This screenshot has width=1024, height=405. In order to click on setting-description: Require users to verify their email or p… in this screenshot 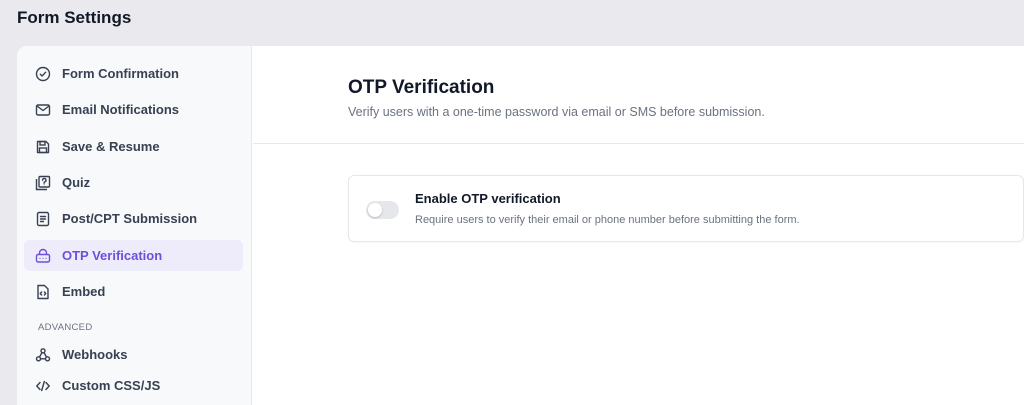, I will do `click(607, 220)`.